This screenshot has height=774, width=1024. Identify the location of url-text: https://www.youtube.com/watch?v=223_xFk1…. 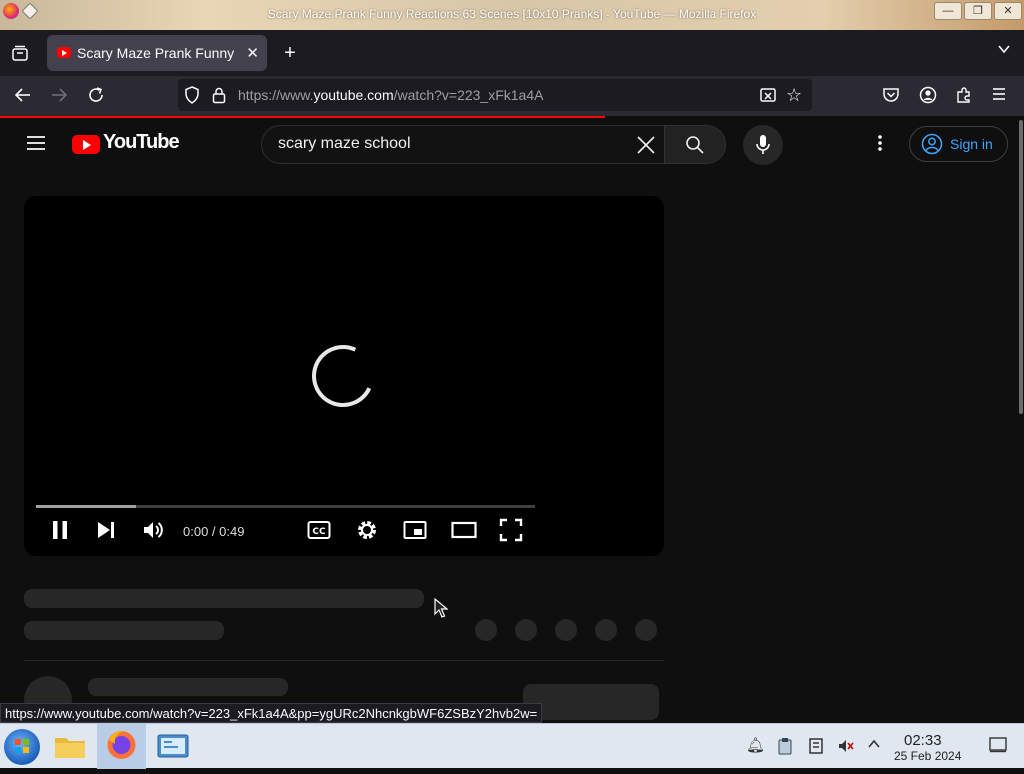
(390, 95).